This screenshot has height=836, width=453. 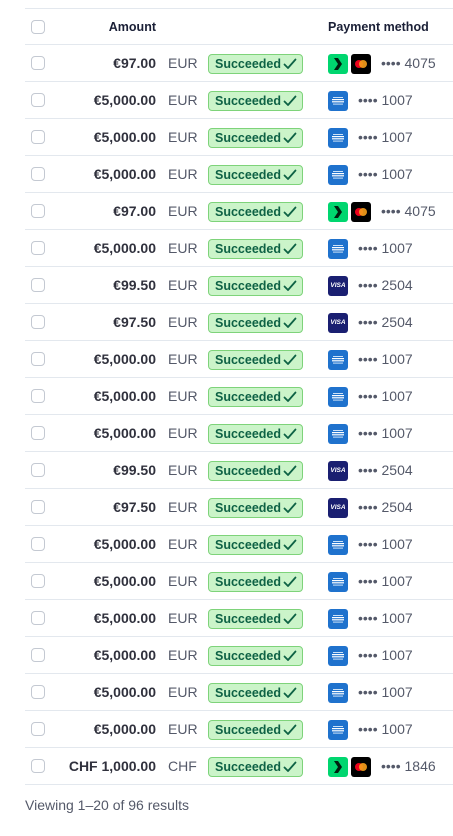 I want to click on card-last4: •••• 2504, so click(x=385, y=322).